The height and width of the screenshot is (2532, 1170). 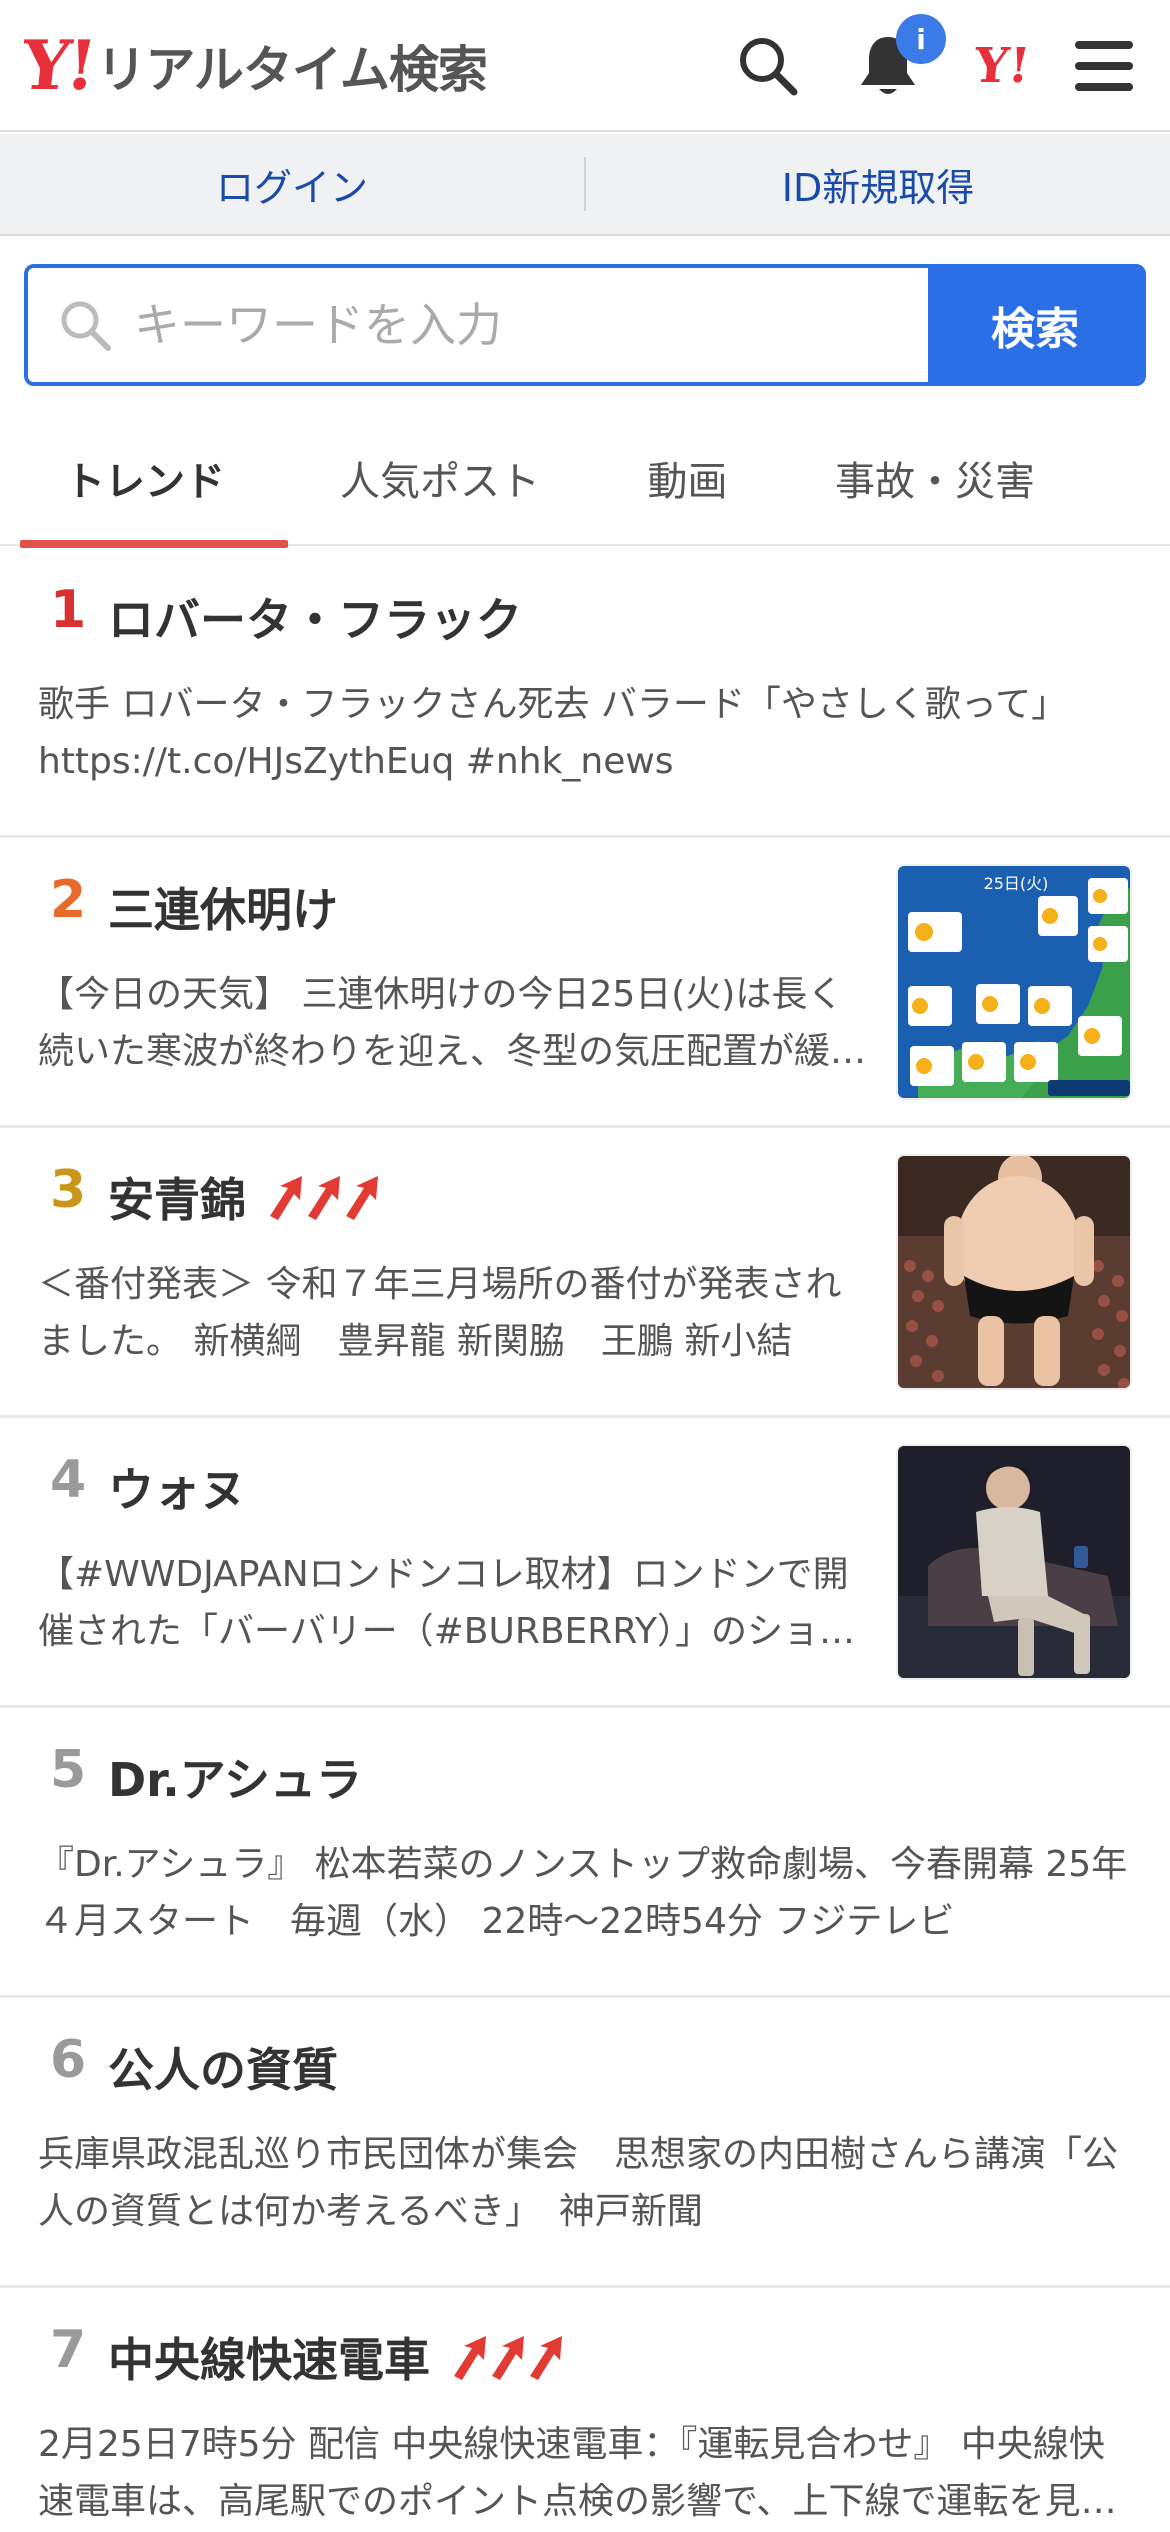 I want to click on yahoo-realtime-logo: Y! リアルタイム検索, so click(x=253, y=66).